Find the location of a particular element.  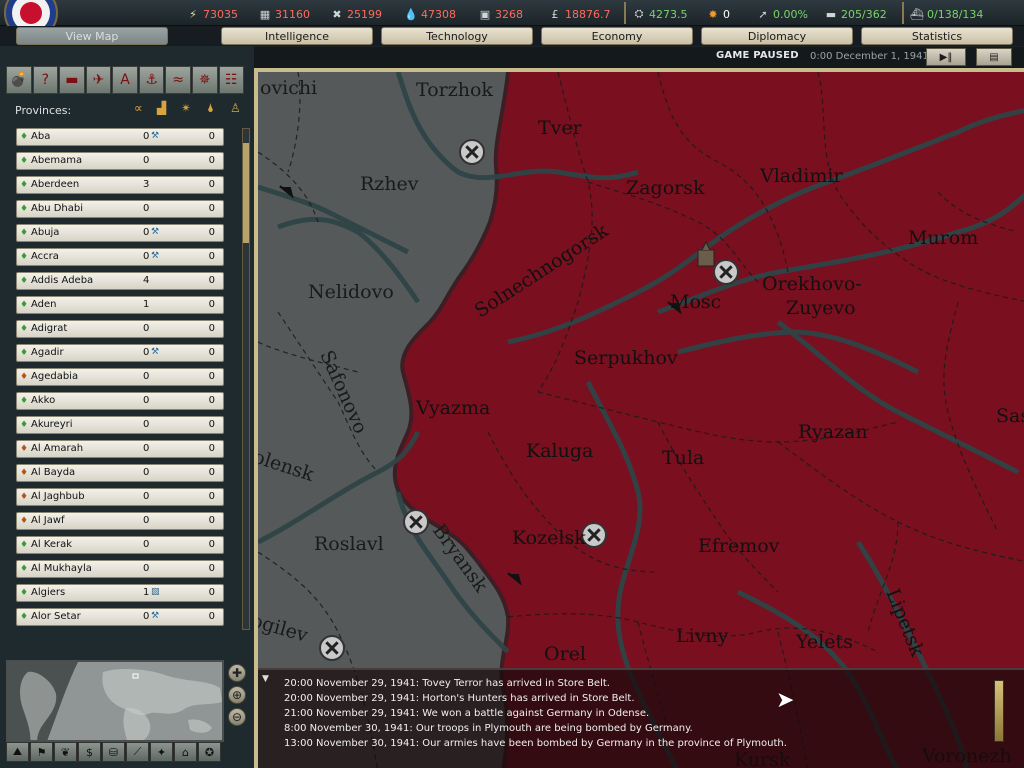

city-label: Ryazan is located at coordinates (833, 432).